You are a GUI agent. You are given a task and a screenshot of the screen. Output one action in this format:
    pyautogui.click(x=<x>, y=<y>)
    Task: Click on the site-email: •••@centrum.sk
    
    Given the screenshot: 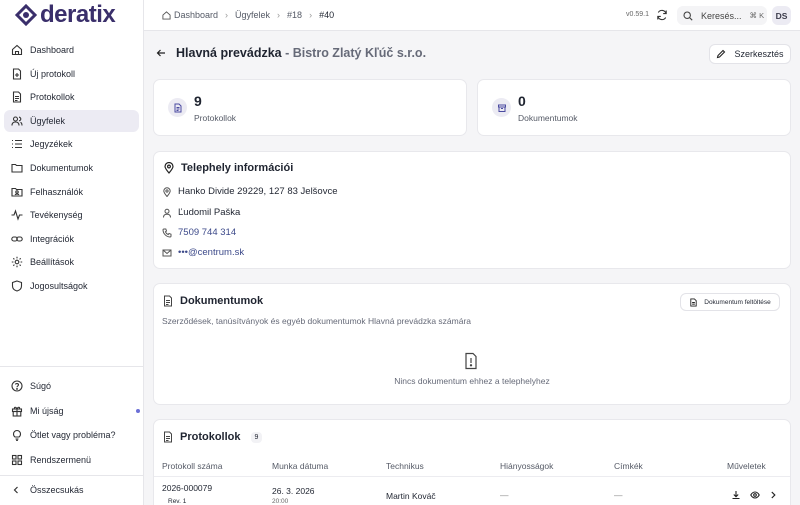 What is the action you would take?
    pyautogui.click(x=203, y=252)
    